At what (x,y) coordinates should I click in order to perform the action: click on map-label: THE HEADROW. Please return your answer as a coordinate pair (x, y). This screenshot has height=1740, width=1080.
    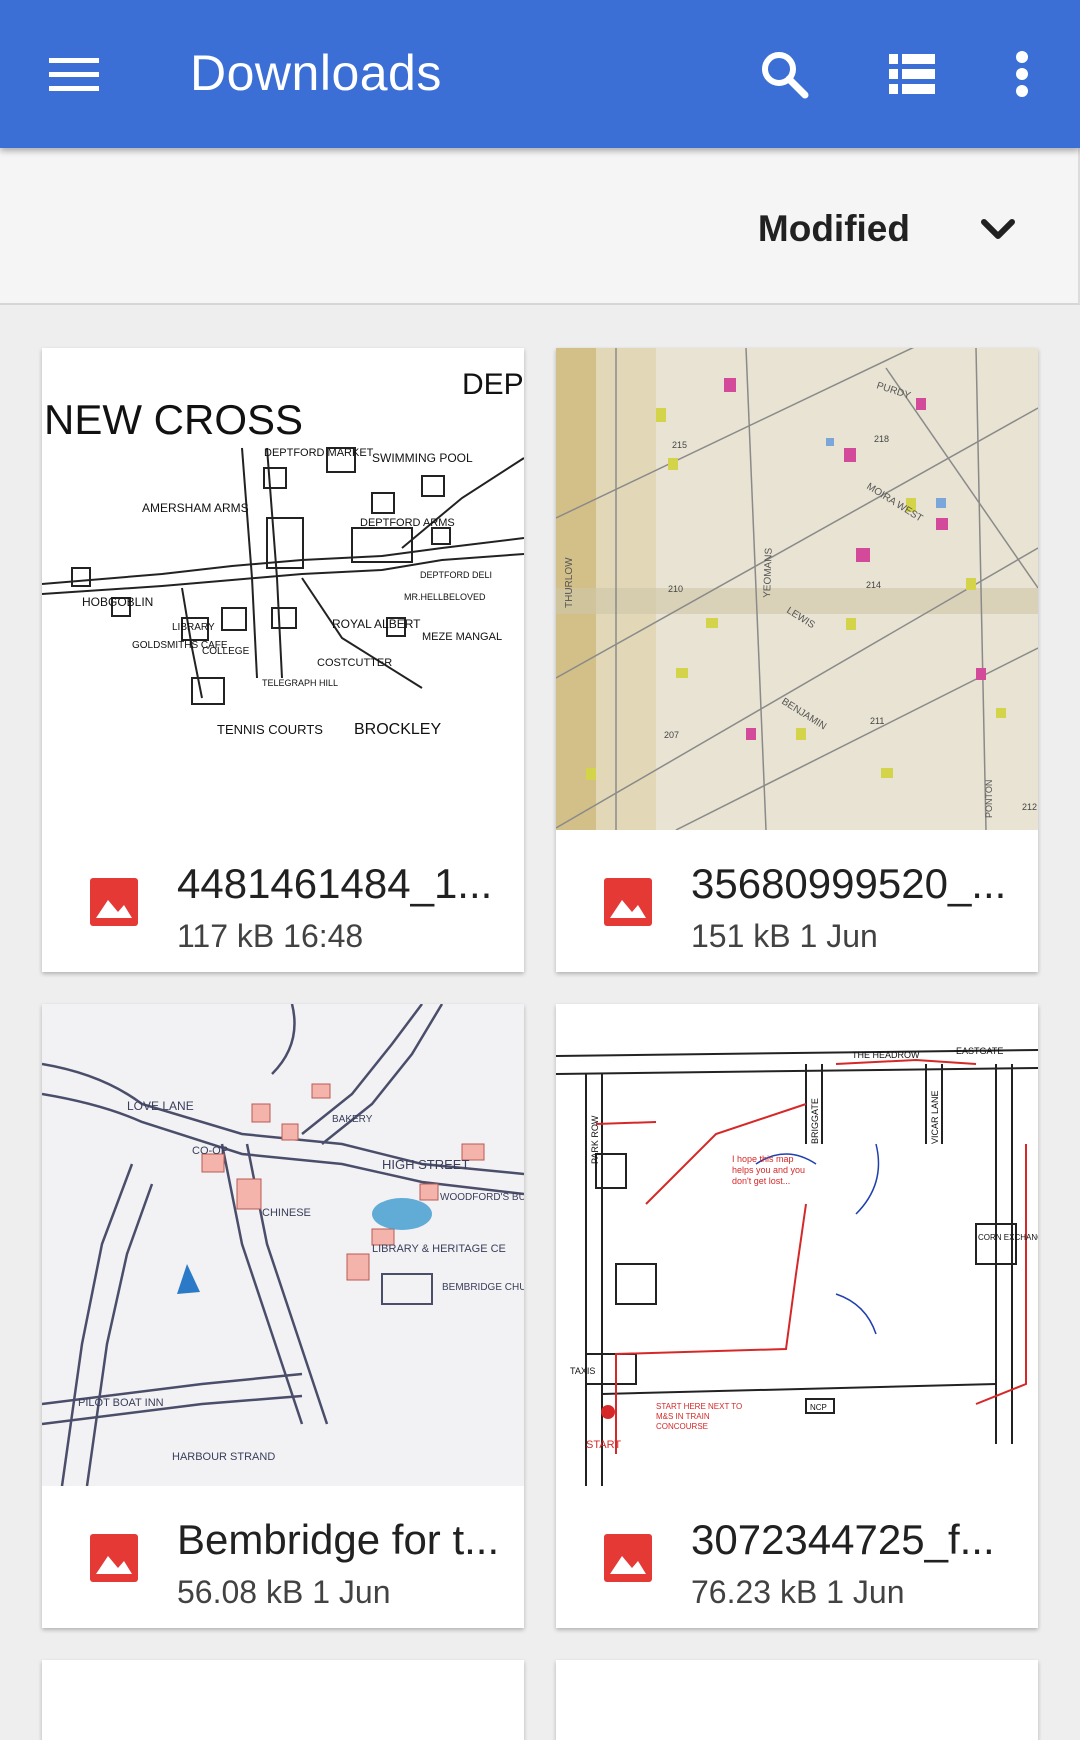
    Looking at the image, I should click on (886, 1055).